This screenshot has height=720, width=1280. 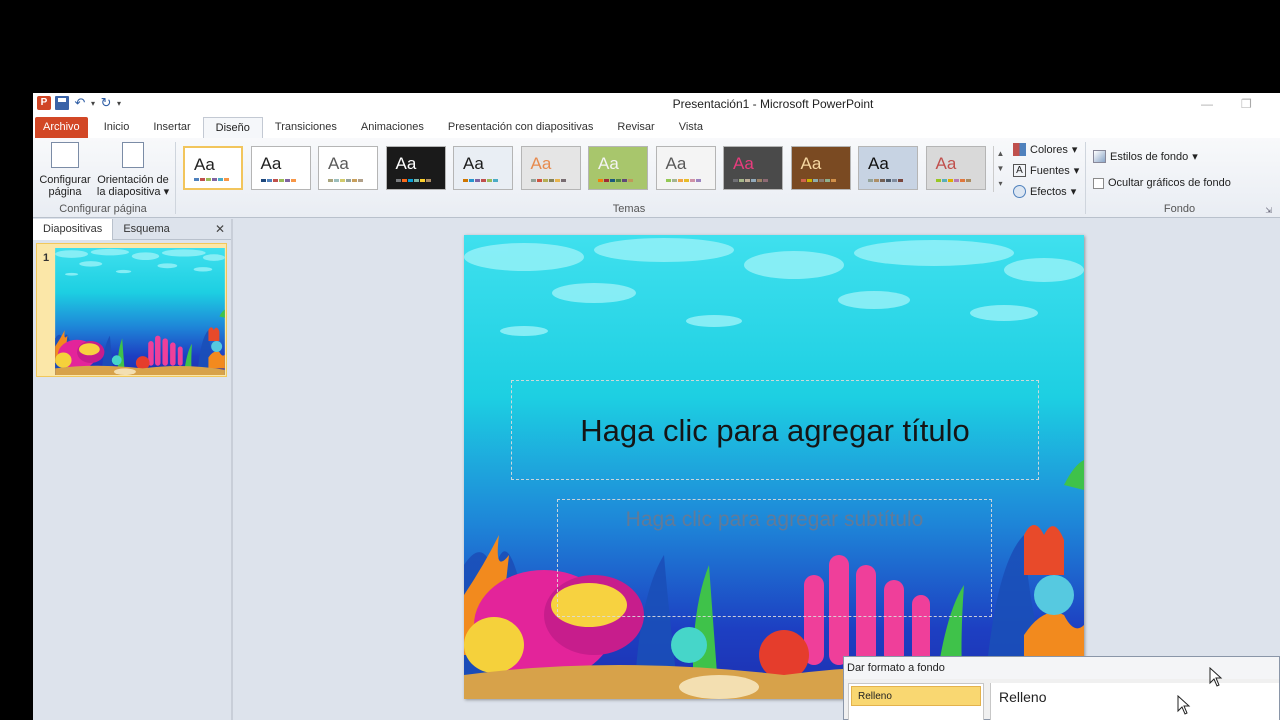 What do you see at coordinates (73, 229) in the screenshot?
I see `tab-diapositivas: Diapositivas` at bounding box center [73, 229].